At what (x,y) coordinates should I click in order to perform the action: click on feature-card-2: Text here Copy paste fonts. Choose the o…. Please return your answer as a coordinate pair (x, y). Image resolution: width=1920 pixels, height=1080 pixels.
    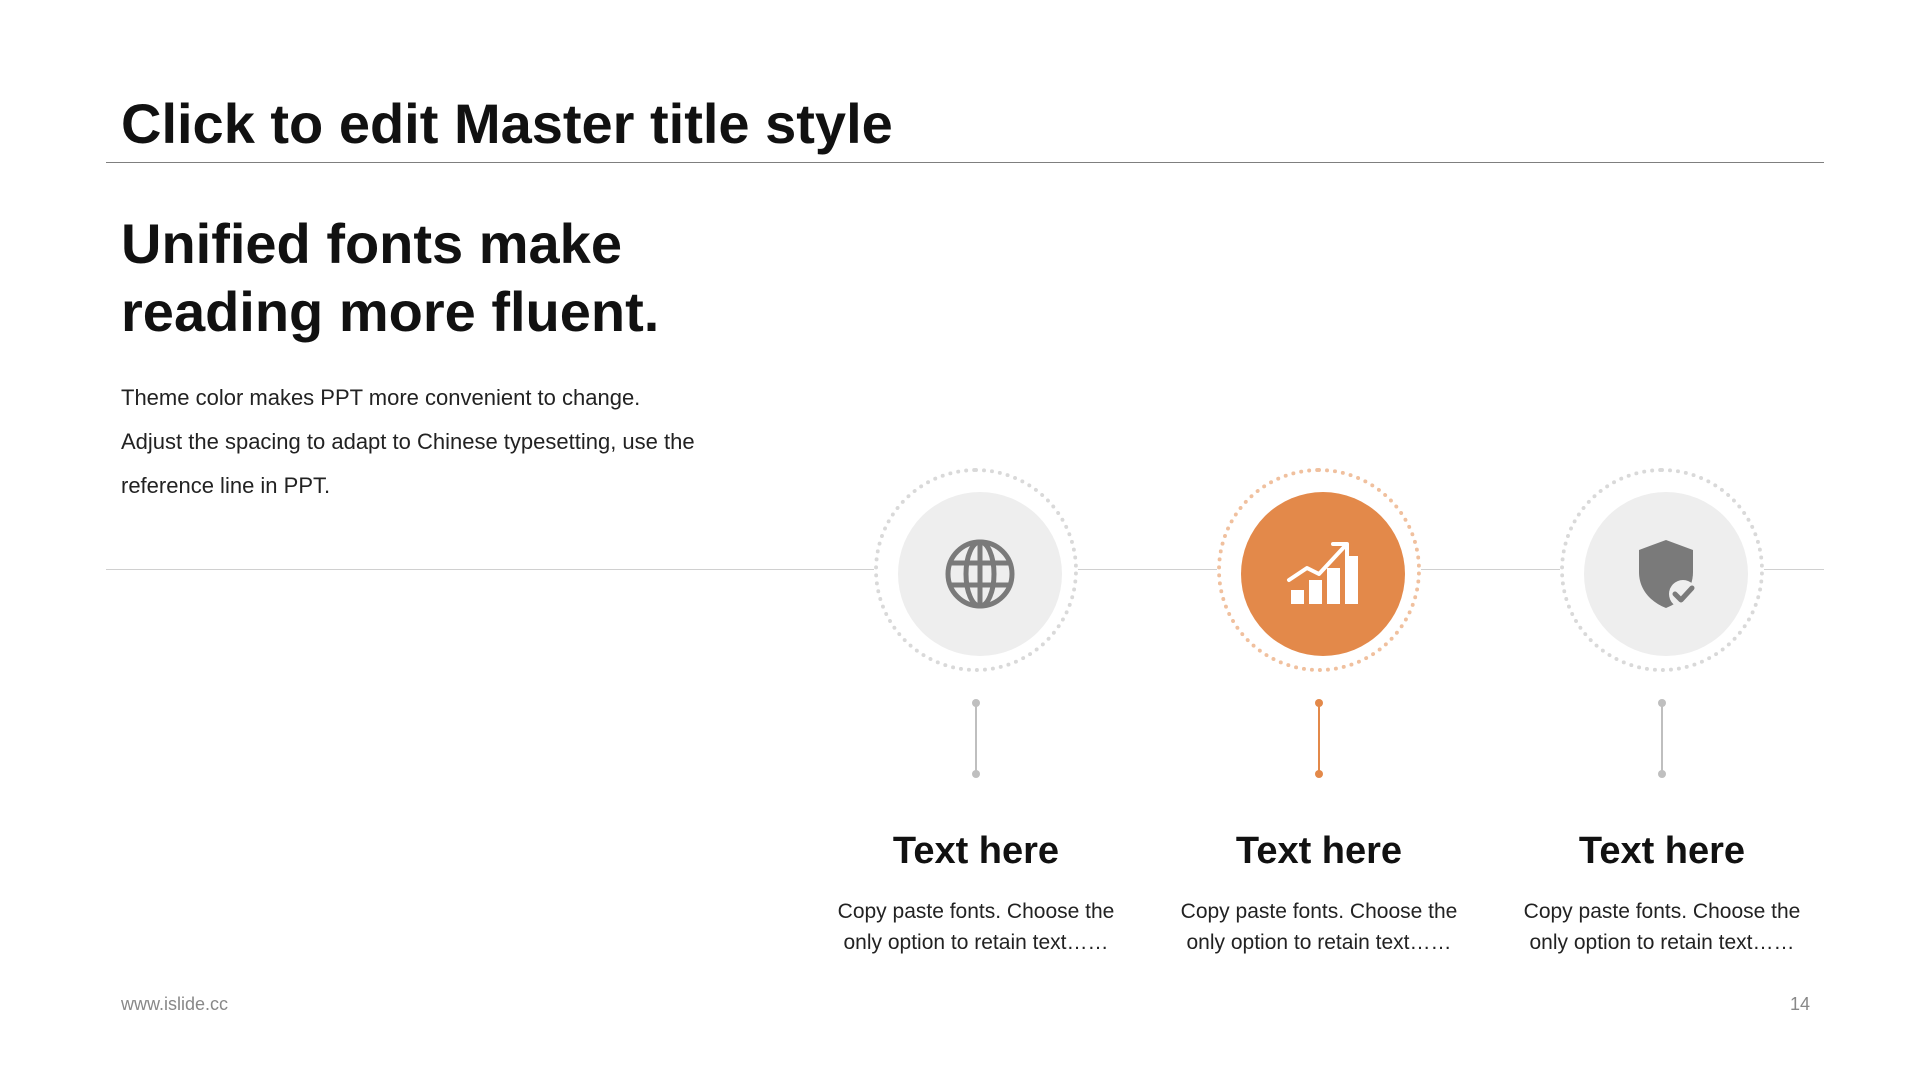
    Looking at the image, I should click on (1319, 718).